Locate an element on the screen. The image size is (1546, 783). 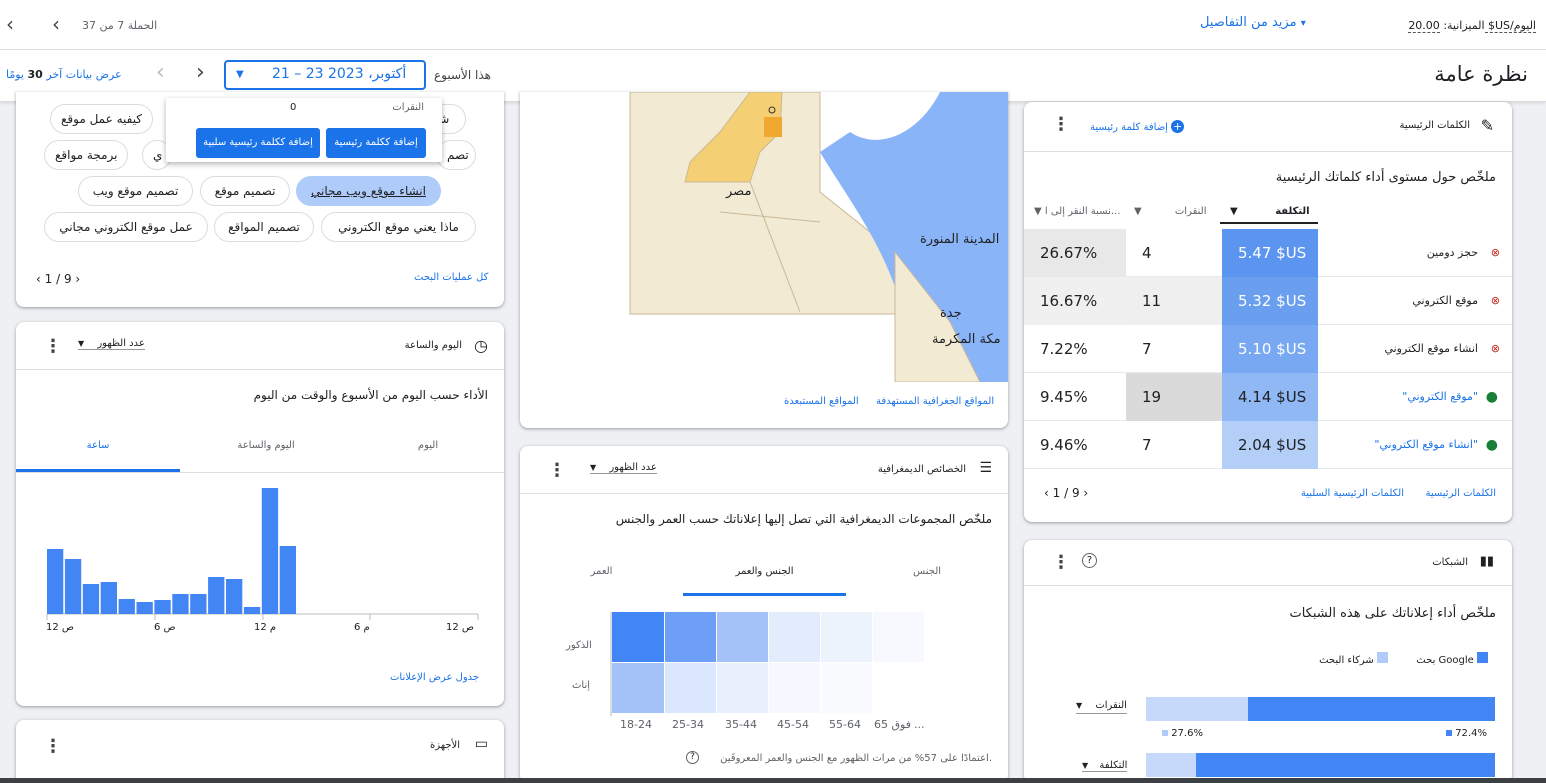
prev-period-icon: ‹ is located at coordinates (160, 72).